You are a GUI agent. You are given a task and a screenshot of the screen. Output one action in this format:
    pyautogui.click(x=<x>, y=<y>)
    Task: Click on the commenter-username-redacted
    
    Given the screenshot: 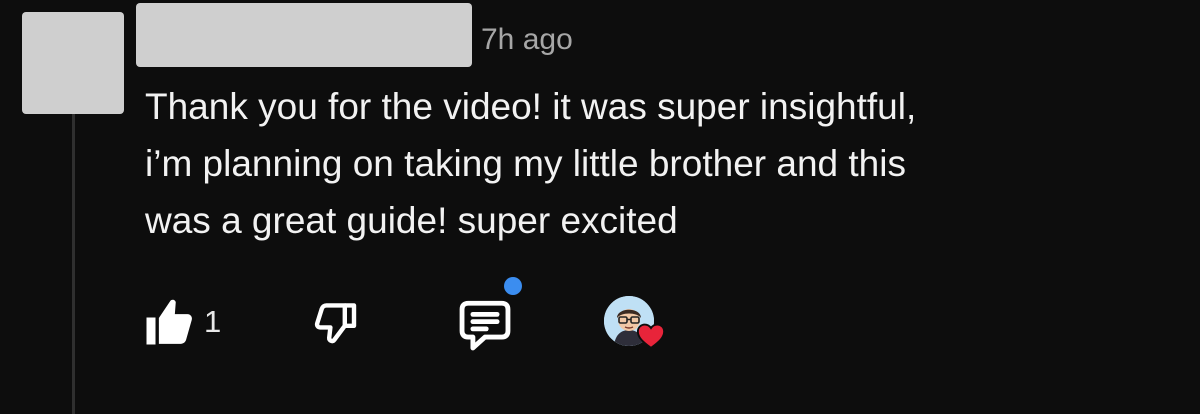 What is the action you would take?
    pyautogui.click(x=304, y=35)
    